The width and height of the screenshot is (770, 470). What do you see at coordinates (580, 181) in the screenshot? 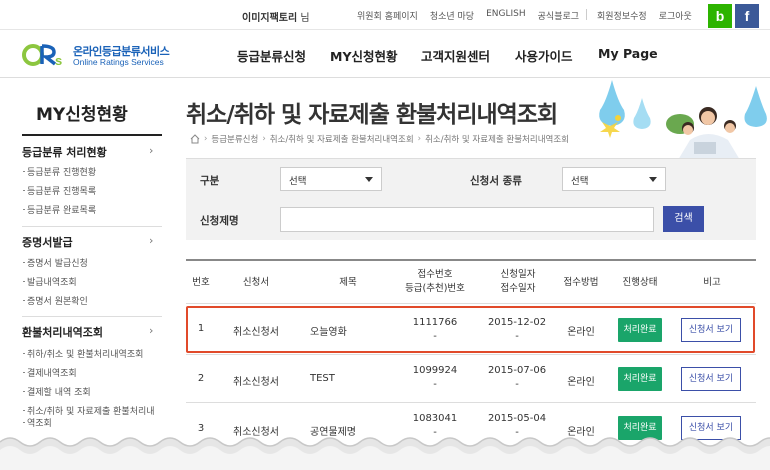
I see `form-type-select-value: 선택` at bounding box center [580, 181].